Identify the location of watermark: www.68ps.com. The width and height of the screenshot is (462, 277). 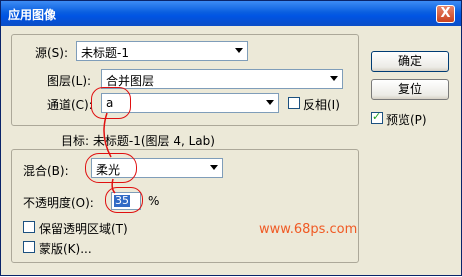
(308, 229).